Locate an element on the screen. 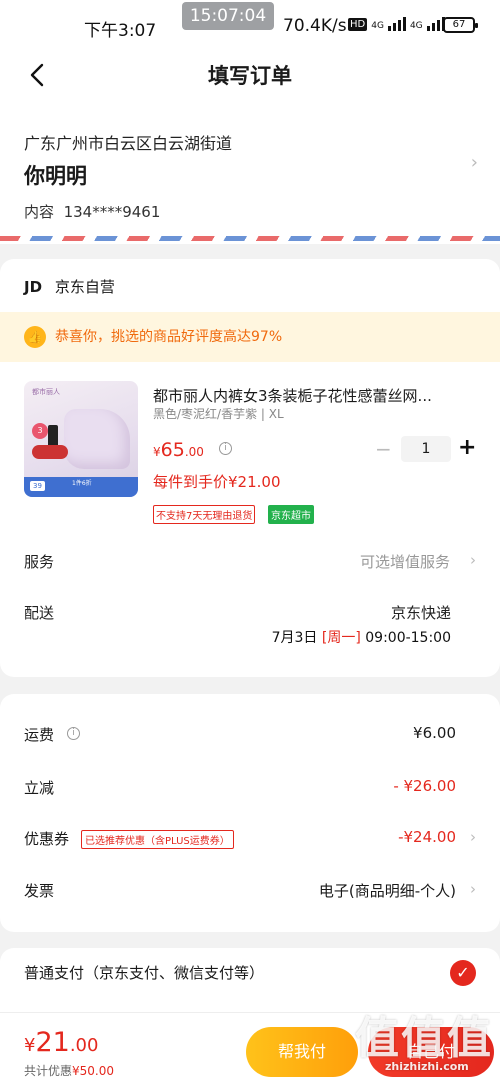  discount-label: 立减 is located at coordinates (39, 788).